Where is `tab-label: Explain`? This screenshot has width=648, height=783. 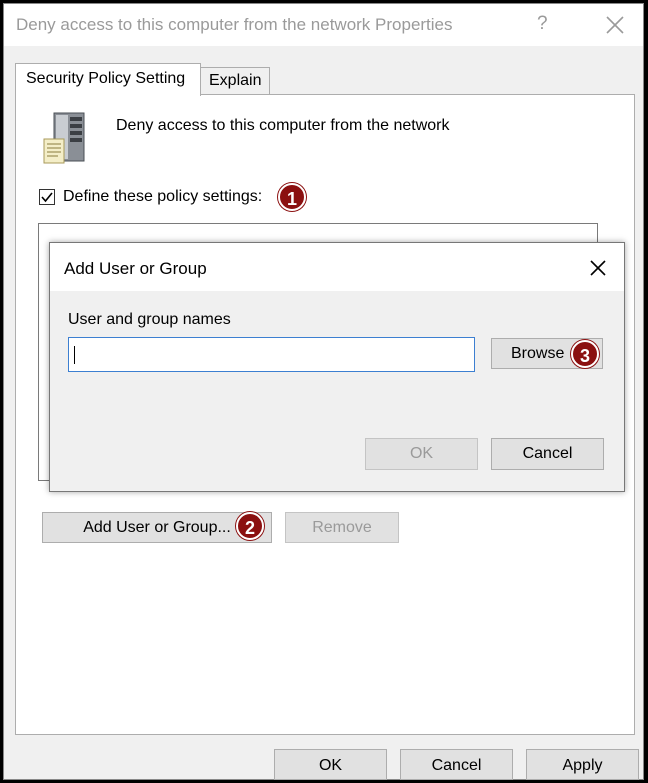 tab-label: Explain is located at coordinates (235, 80).